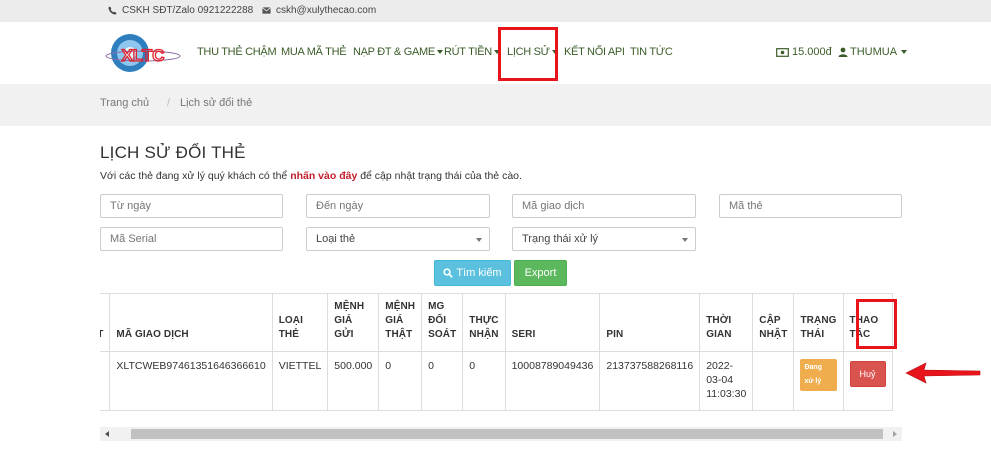 Image resolution: width=991 pixels, height=466 pixels. I want to click on cell-action: Huỷ, so click(867, 381).